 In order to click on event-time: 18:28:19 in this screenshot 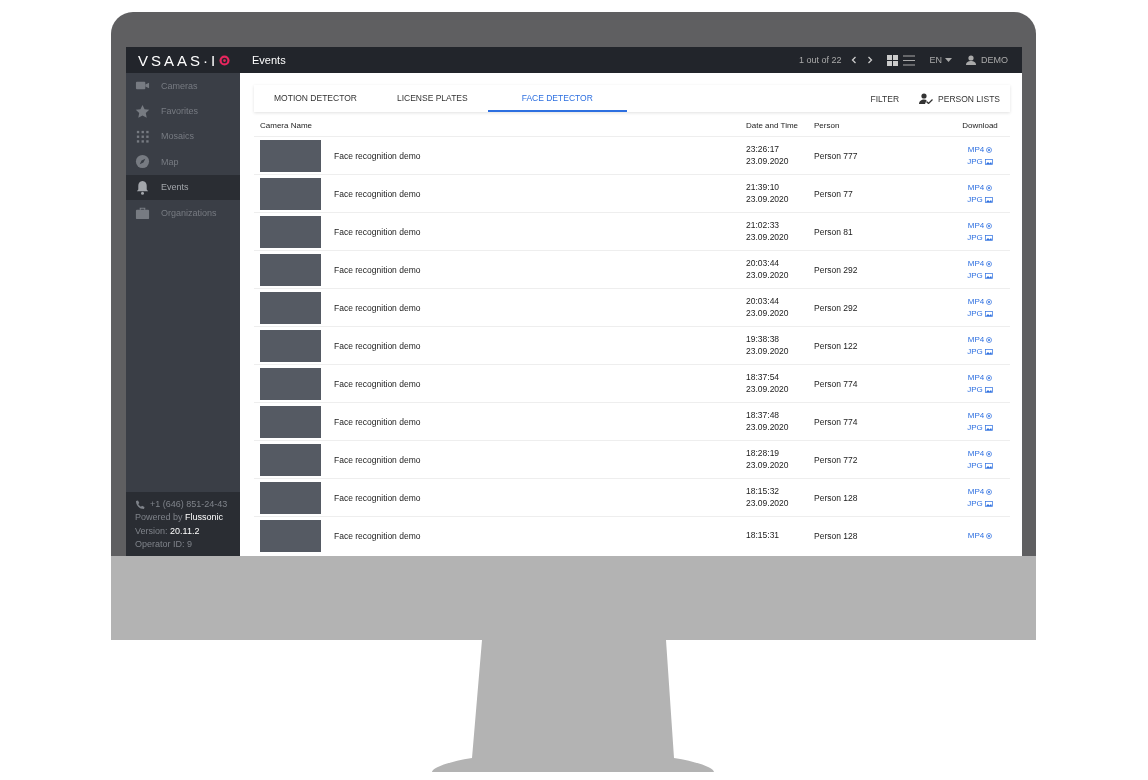, I will do `click(763, 454)`.